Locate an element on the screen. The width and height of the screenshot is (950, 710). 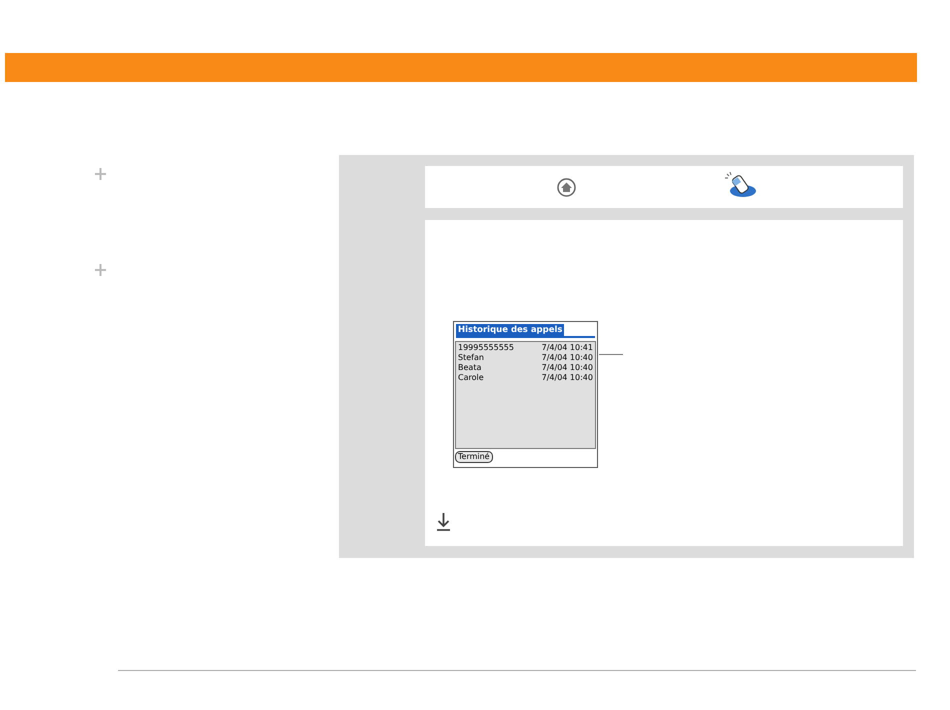
leader-line is located at coordinates (611, 354).